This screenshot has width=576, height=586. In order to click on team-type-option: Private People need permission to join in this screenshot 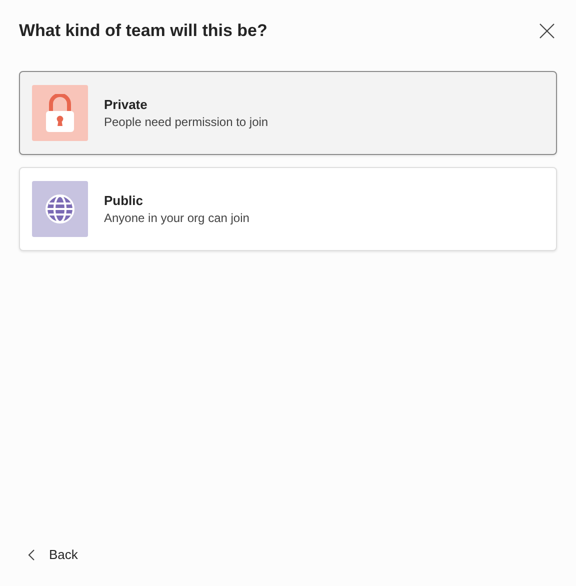, I will do `click(288, 113)`.